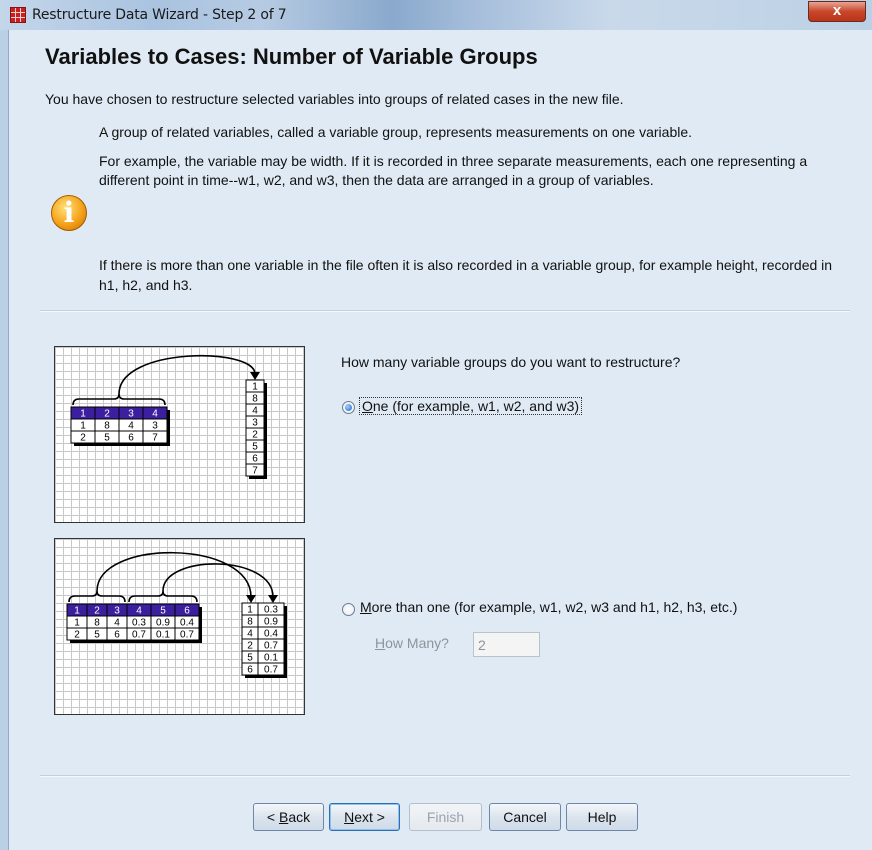 This screenshot has height=850, width=872. Describe the element at coordinates (255, 447) in the screenshot. I see `d1-col-5-text: 5` at that location.